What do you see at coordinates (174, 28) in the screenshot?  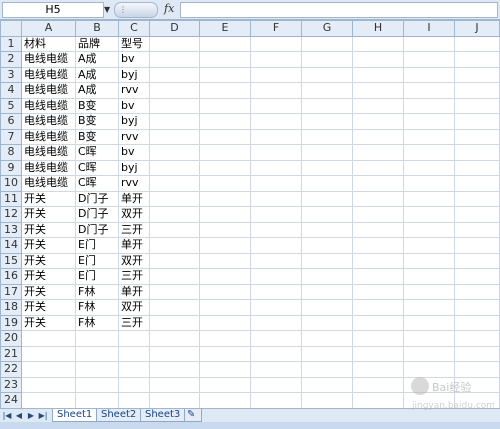 I see `column-header-d: D` at bounding box center [174, 28].